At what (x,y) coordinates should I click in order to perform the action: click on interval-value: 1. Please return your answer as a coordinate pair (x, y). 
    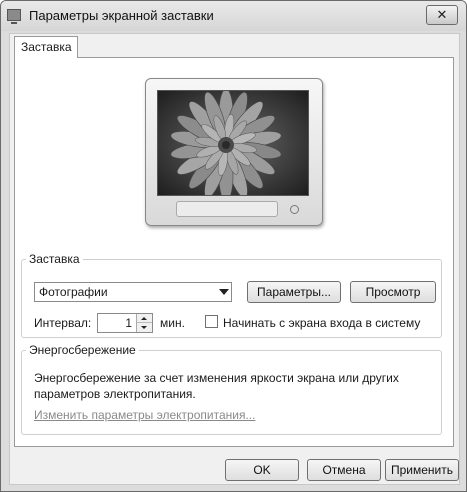
    Looking at the image, I should click on (128, 323).